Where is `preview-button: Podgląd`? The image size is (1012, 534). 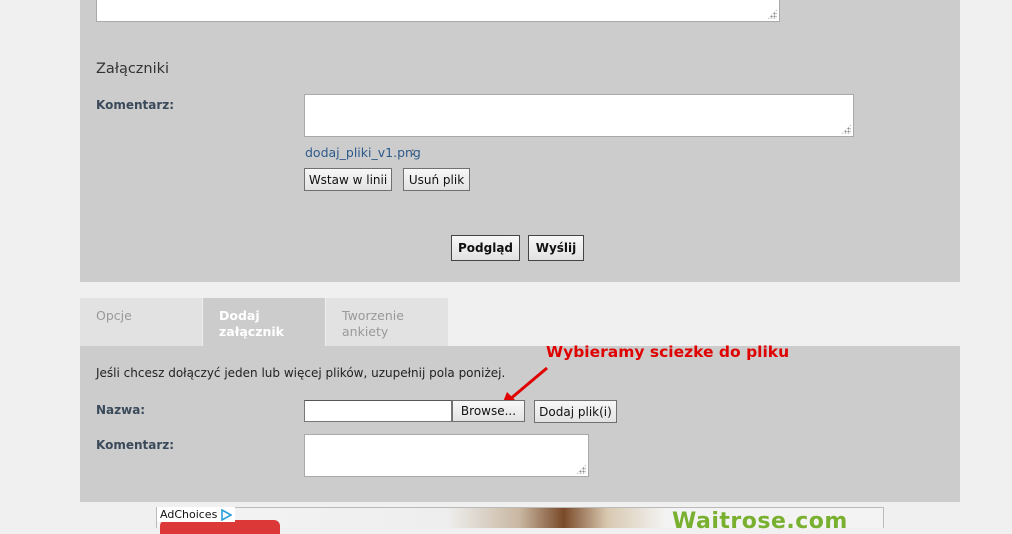
preview-button: Podgląd is located at coordinates (485, 248).